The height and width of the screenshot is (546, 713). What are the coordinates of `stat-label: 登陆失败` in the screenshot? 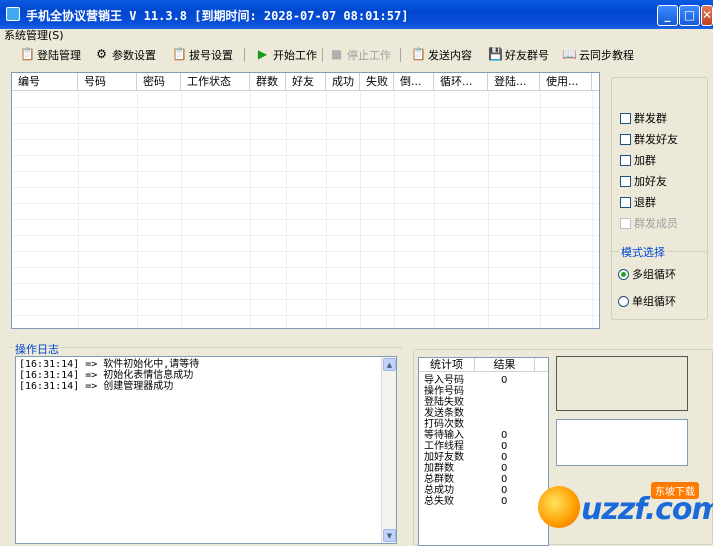 It's located at (444, 402).